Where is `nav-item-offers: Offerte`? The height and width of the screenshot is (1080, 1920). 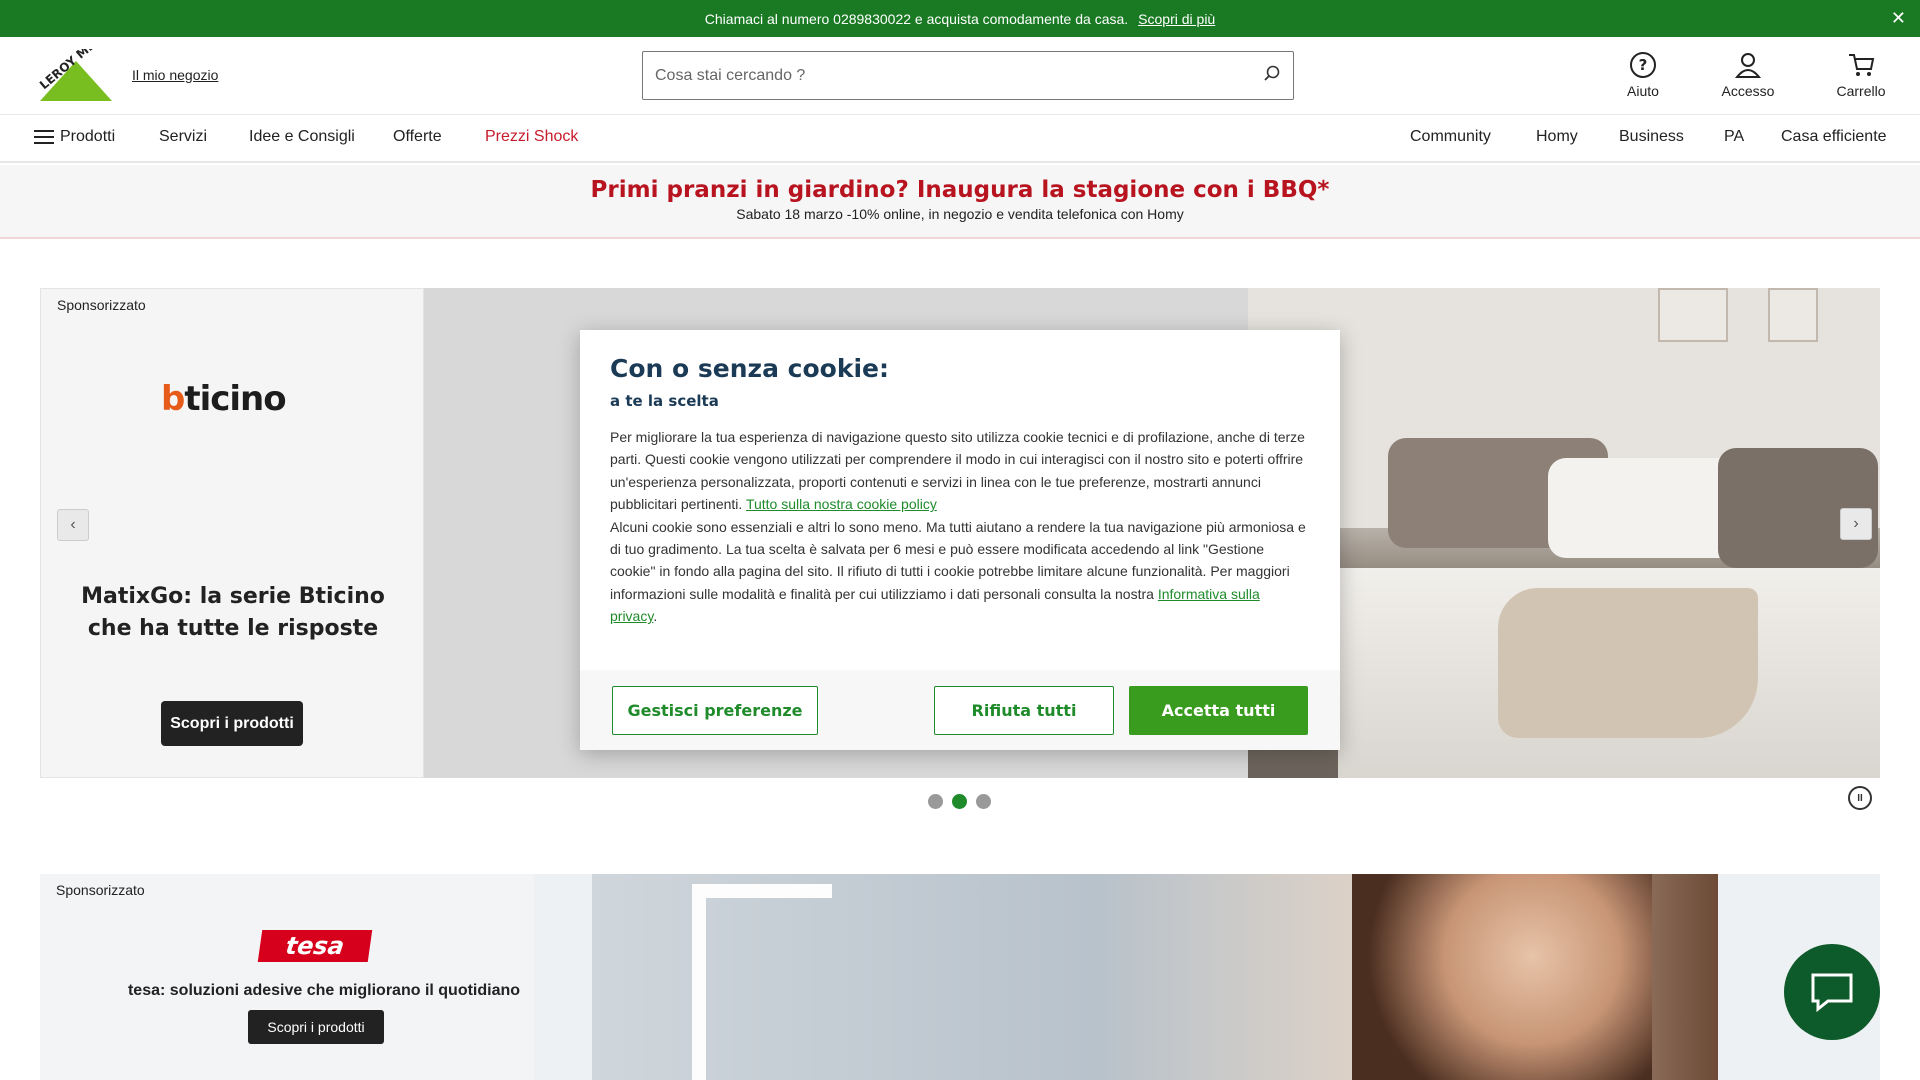 nav-item-offers: Offerte is located at coordinates (417, 137).